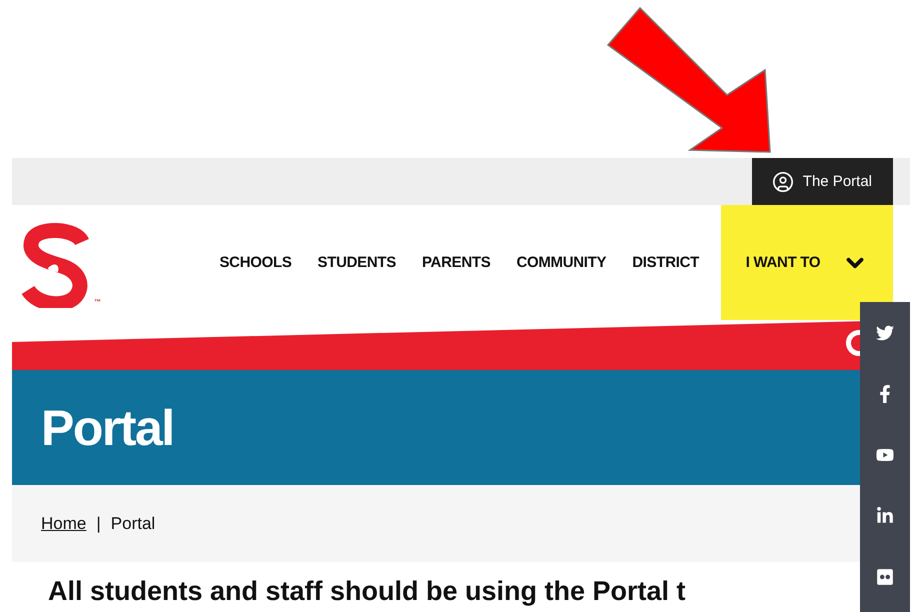 This screenshot has height=612, width=914. Describe the element at coordinates (456, 262) in the screenshot. I see `nav-link: PARENTS` at that location.